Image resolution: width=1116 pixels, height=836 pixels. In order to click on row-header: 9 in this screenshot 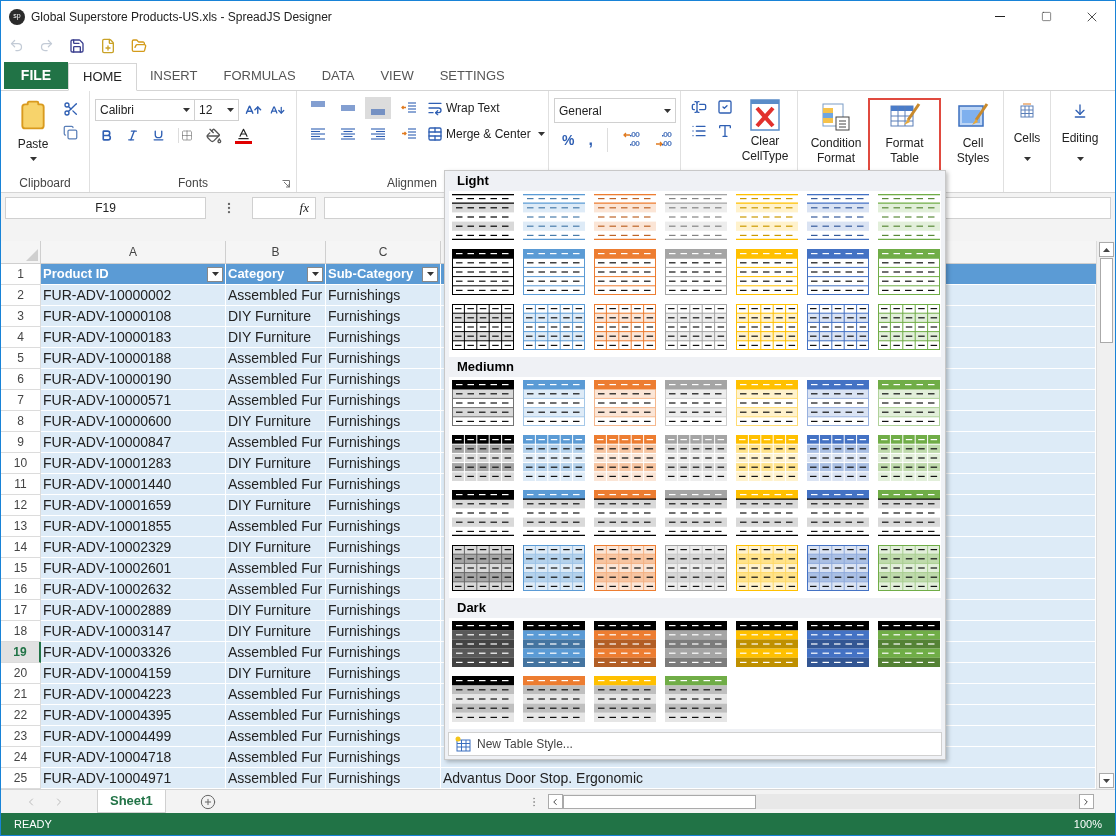, I will do `click(21, 442)`.